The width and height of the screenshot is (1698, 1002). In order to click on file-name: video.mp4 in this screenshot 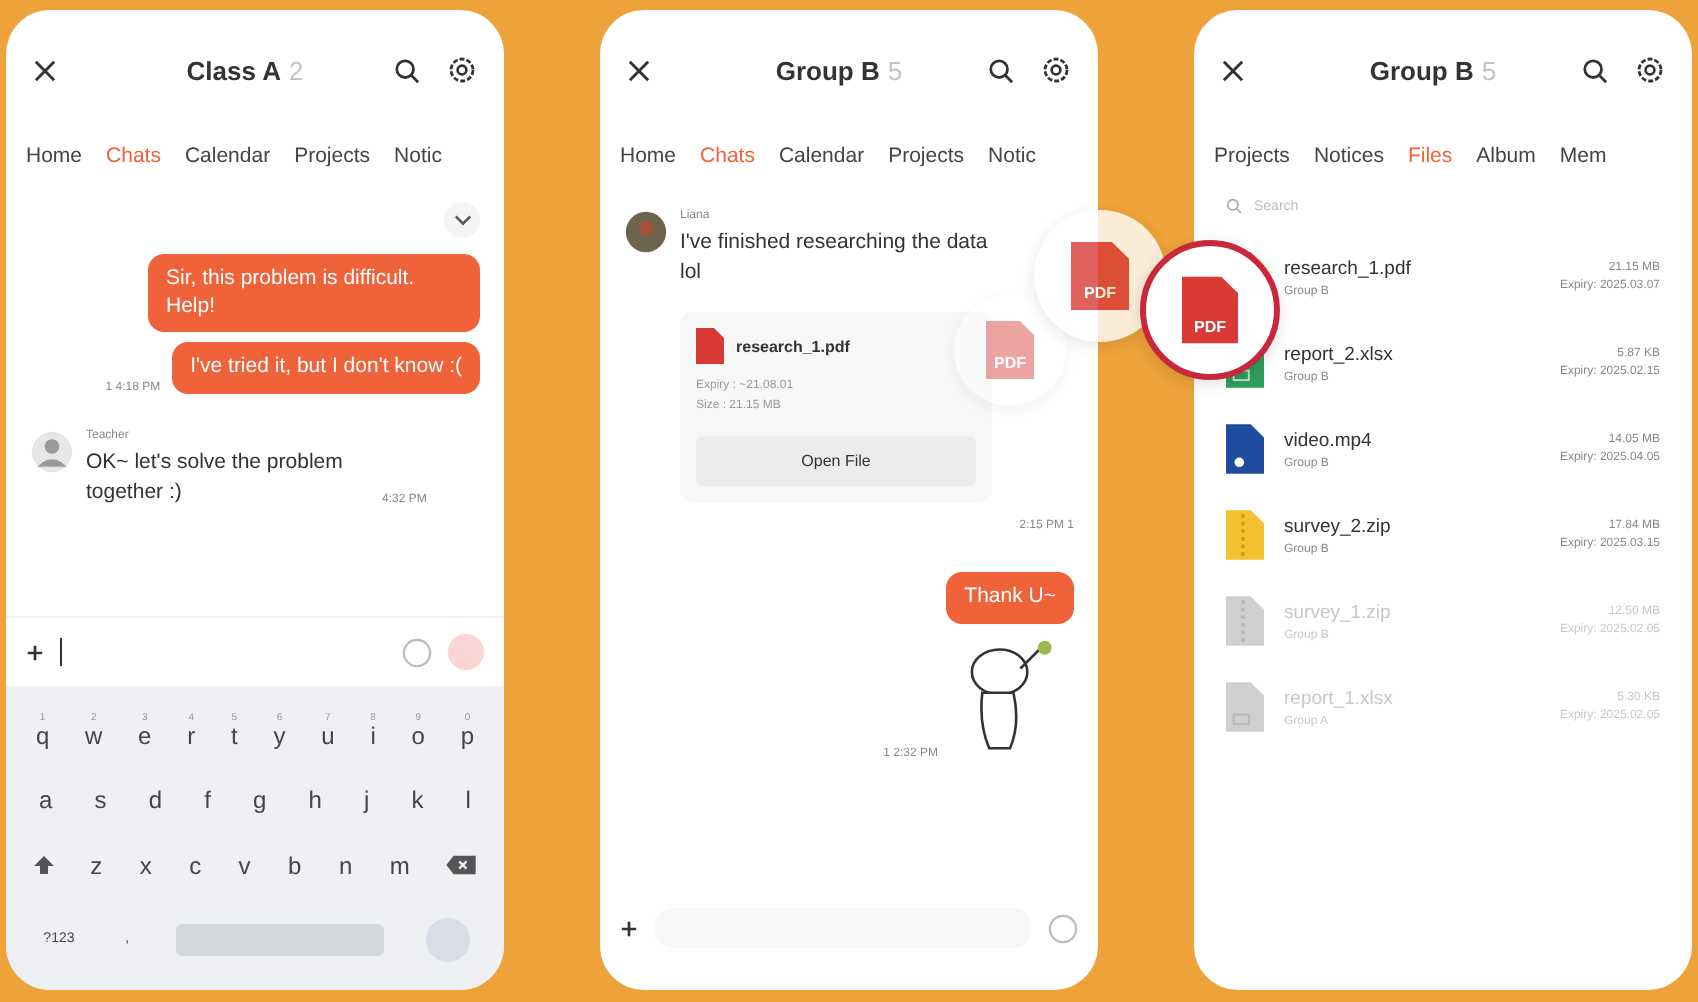, I will do `click(1329, 440)`.